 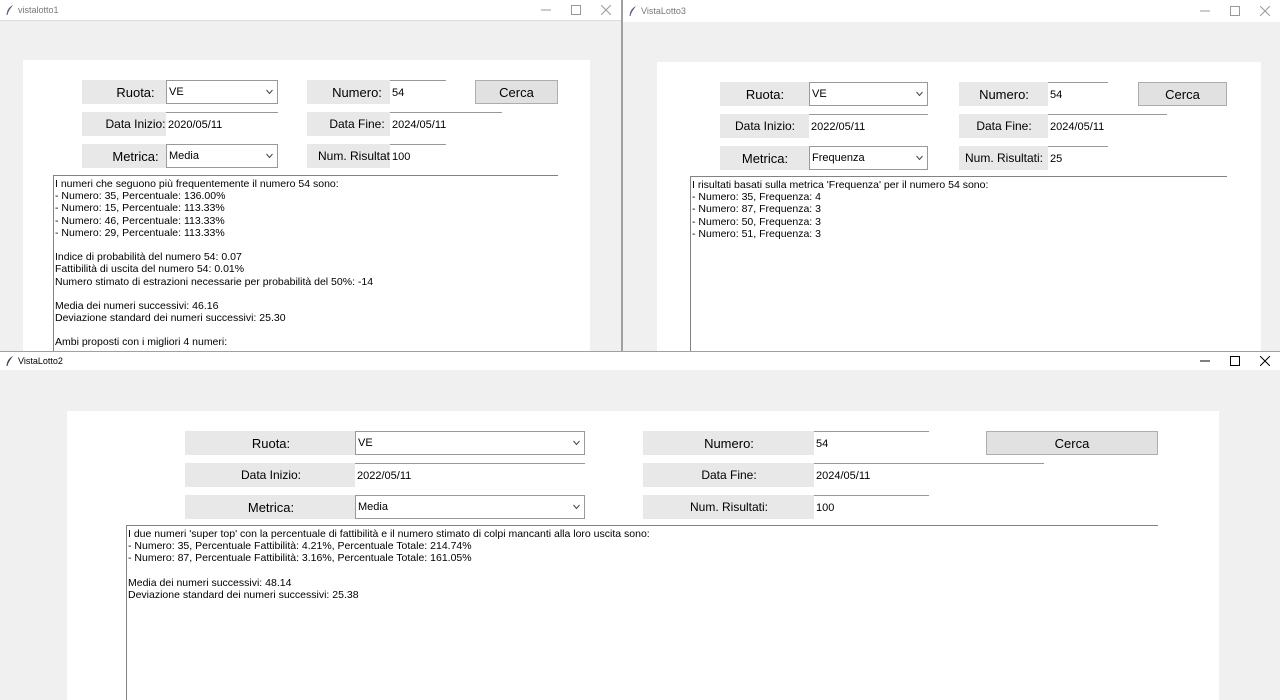 What do you see at coordinates (140, 220) in the screenshot?
I see `output-line: - Numero: 46, Percentuale: 113.33%` at bounding box center [140, 220].